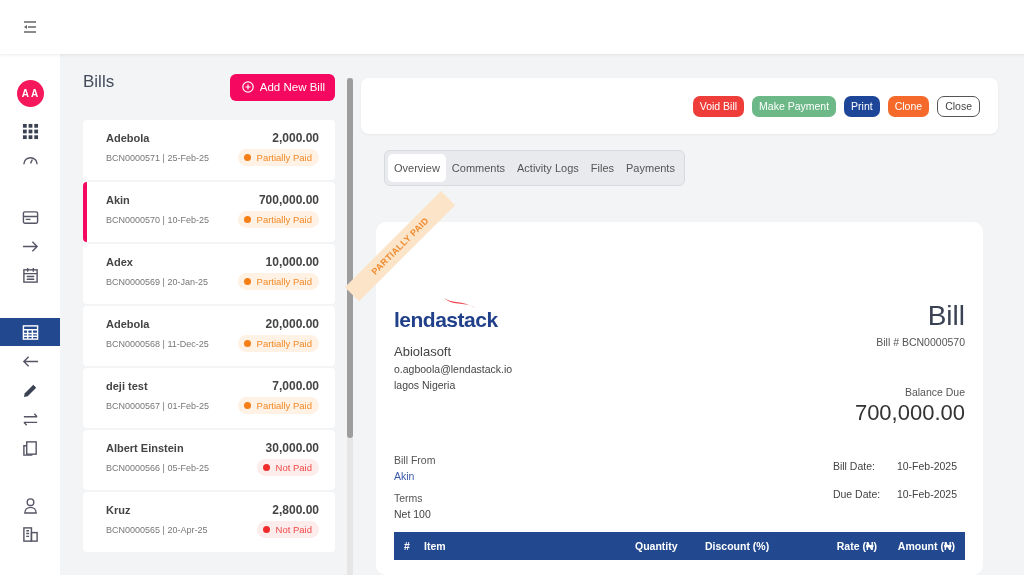 The image size is (1024, 575). Describe the element at coordinates (209, 398) in the screenshot. I see `bill-list-item: deji test 7,000.00 BCN0000567 | 01-Feb-25 Partially Paid` at that location.